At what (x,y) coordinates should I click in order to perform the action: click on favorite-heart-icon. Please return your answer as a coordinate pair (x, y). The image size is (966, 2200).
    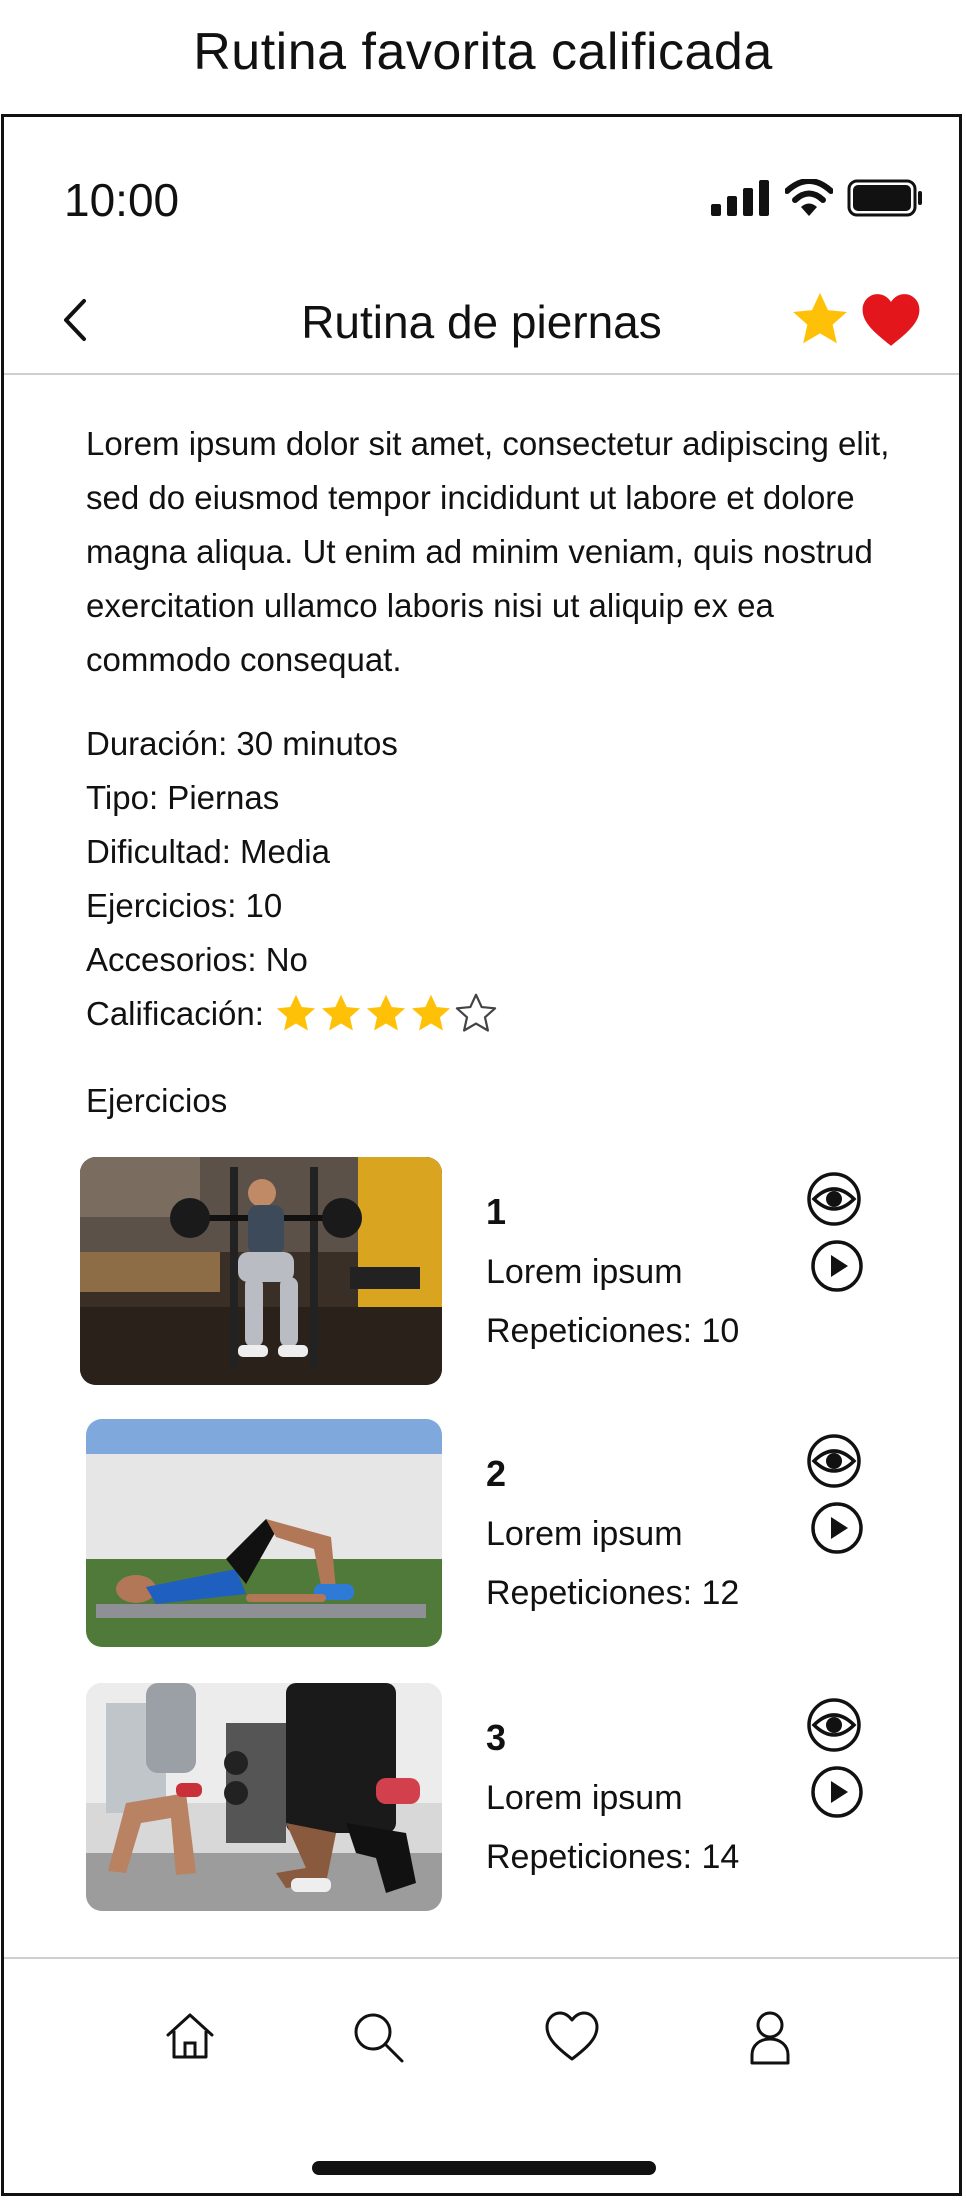
    Looking at the image, I should click on (891, 320).